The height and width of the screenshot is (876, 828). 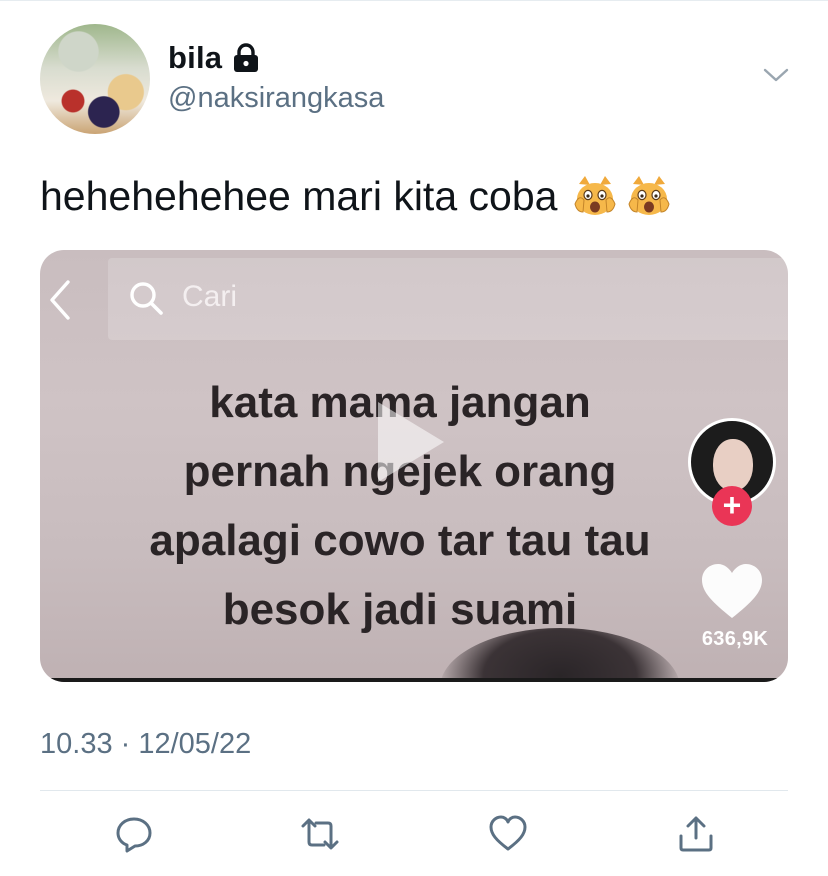 I want to click on play-icon, so click(x=411, y=442).